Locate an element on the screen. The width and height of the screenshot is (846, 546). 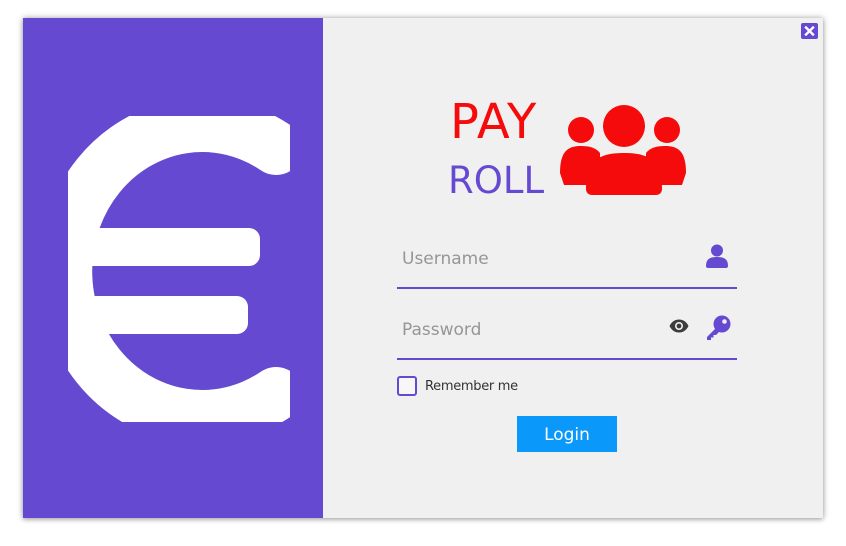
remember-me-row: Remember me is located at coordinates (457, 386).